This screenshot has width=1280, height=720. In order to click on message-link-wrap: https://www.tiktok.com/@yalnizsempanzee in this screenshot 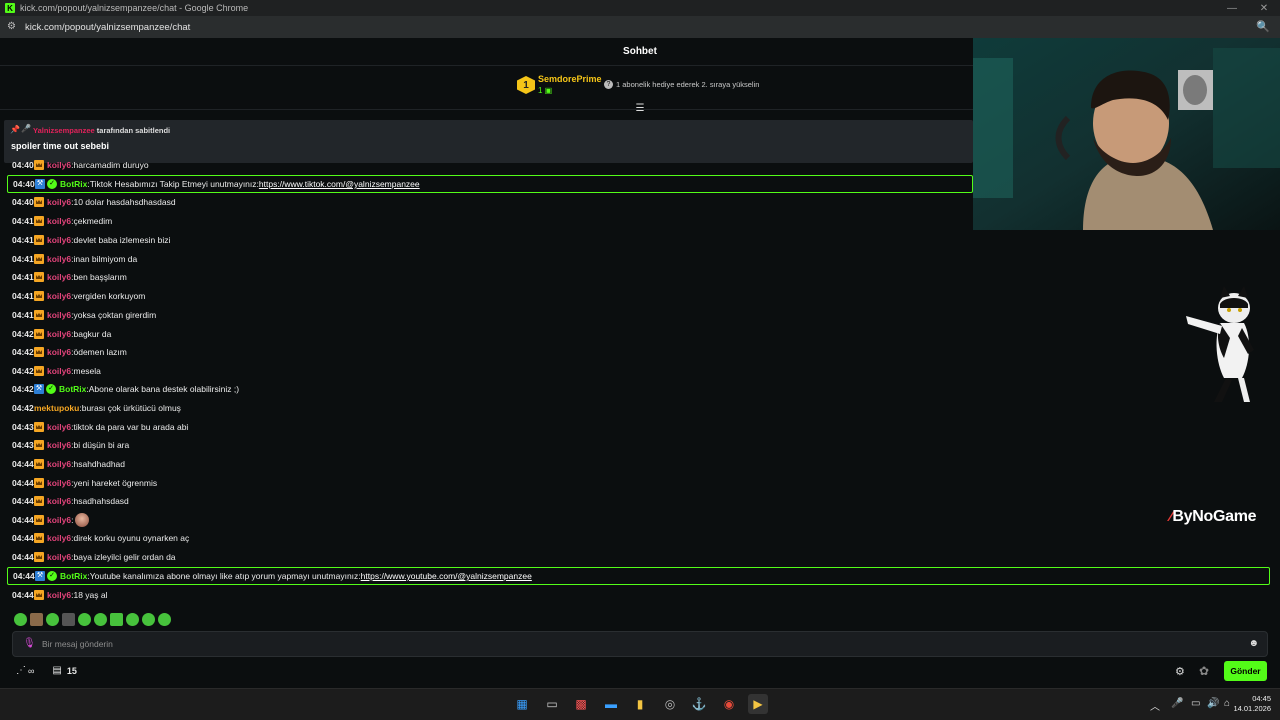, I will do `click(339, 184)`.